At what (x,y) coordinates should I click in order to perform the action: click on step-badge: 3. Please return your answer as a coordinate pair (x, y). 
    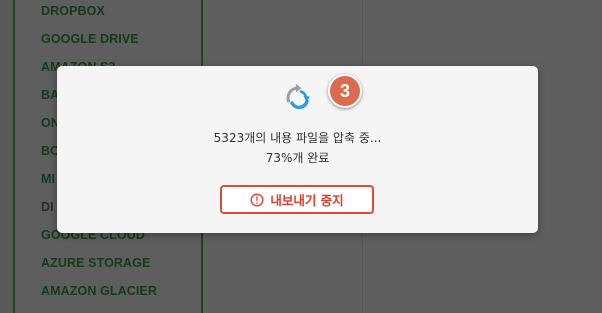
    Looking at the image, I should click on (345, 91).